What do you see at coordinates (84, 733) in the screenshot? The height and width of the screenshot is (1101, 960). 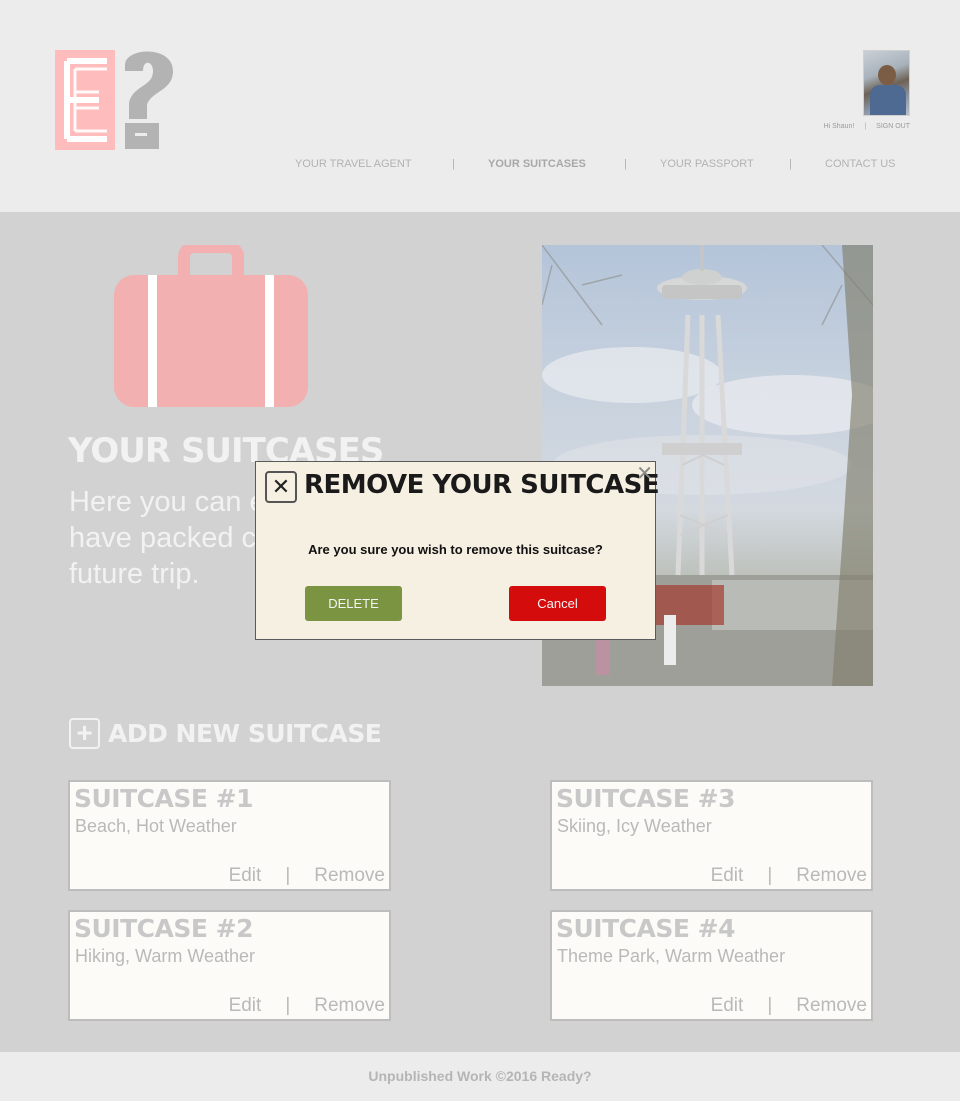 I see `plus-icon: +` at bounding box center [84, 733].